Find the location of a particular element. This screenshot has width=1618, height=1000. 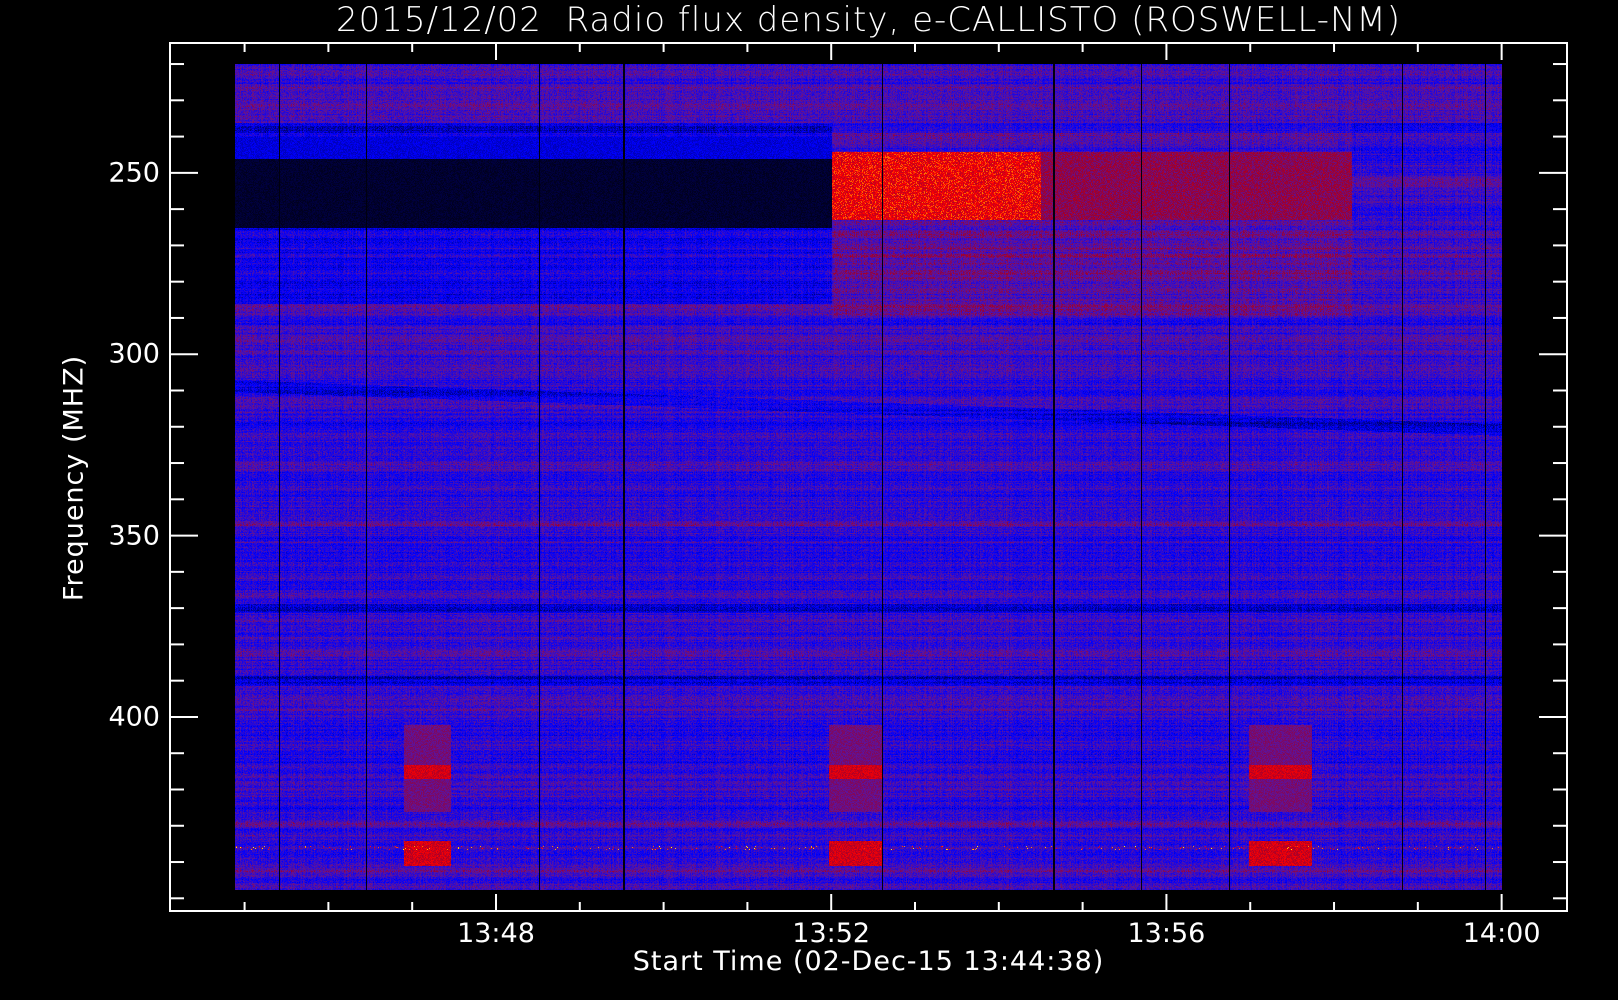

y-tick-label: 250 is located at coordinates (134, 173).